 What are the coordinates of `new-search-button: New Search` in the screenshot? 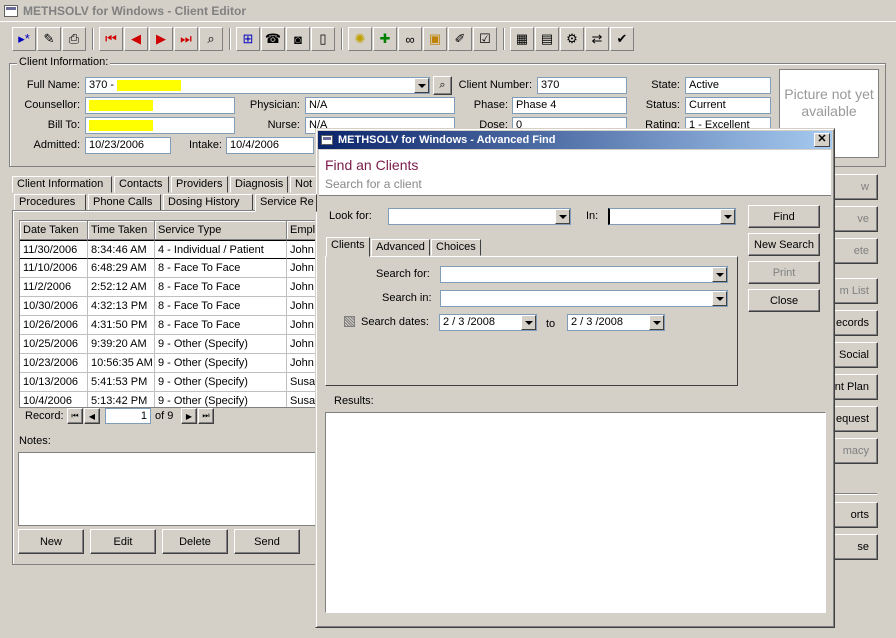 It's located at (784, 244).